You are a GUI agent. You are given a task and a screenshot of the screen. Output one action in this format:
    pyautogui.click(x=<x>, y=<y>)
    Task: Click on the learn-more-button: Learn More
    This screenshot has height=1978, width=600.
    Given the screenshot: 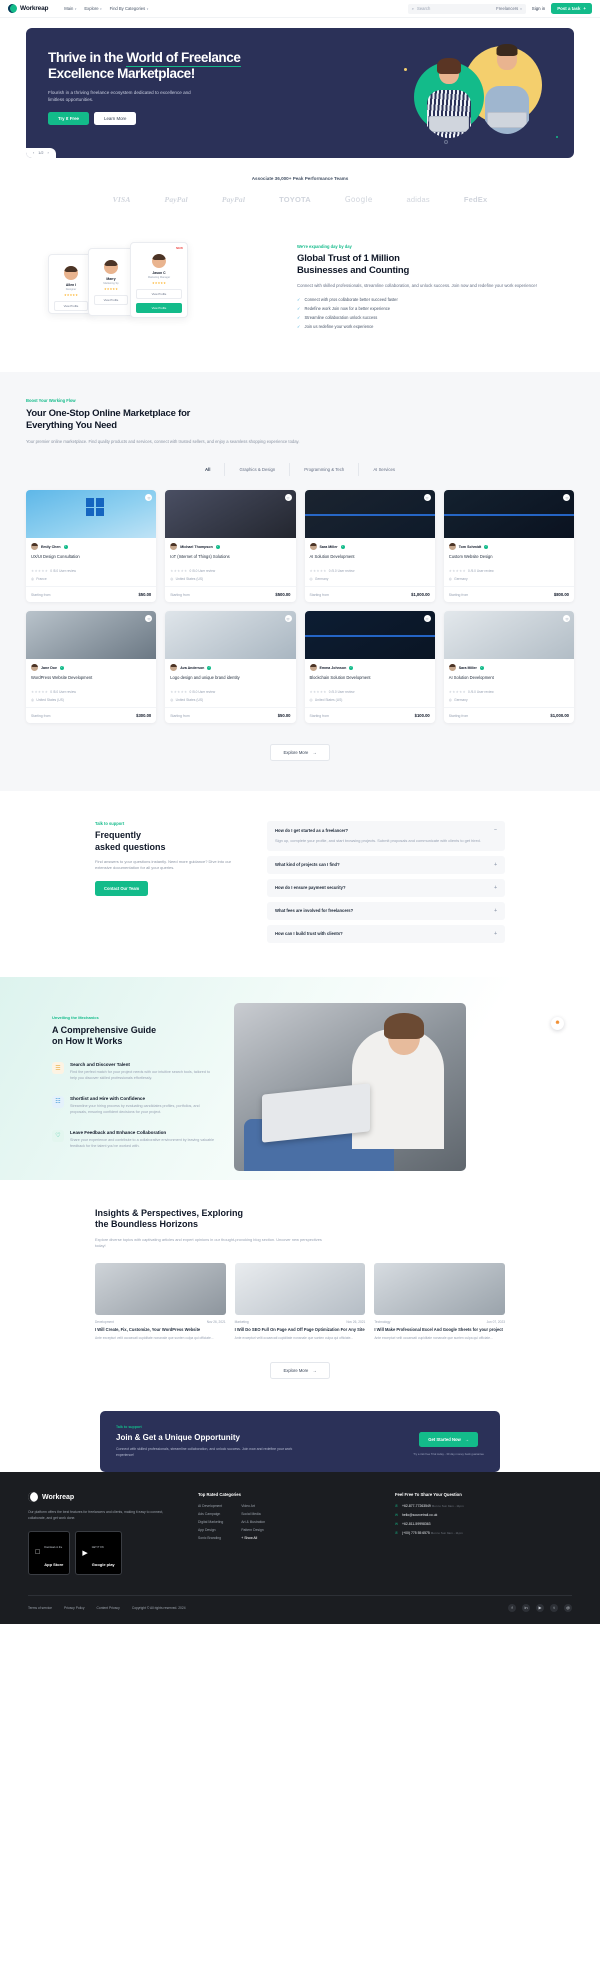 What is the action you would take?
    pyautogui.click(x=115, y=119)
    